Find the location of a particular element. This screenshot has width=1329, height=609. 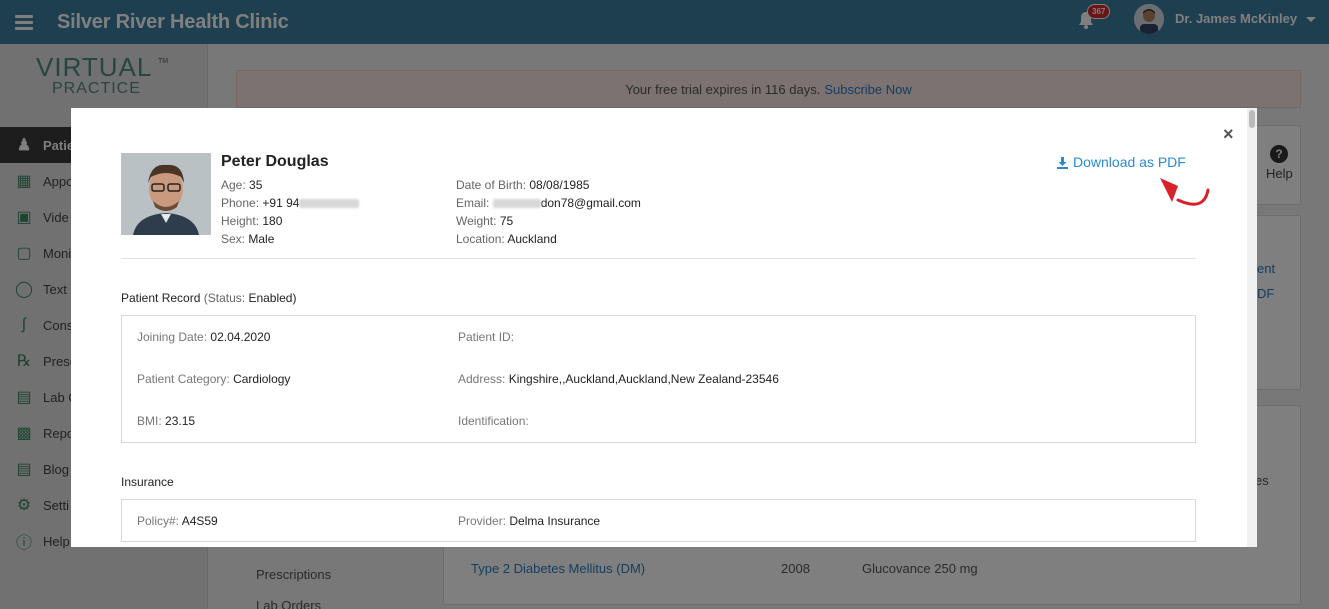

insurance-box: Policy#: A4S59 Provider: Delma Insurance is located at coordinates (658, 520).